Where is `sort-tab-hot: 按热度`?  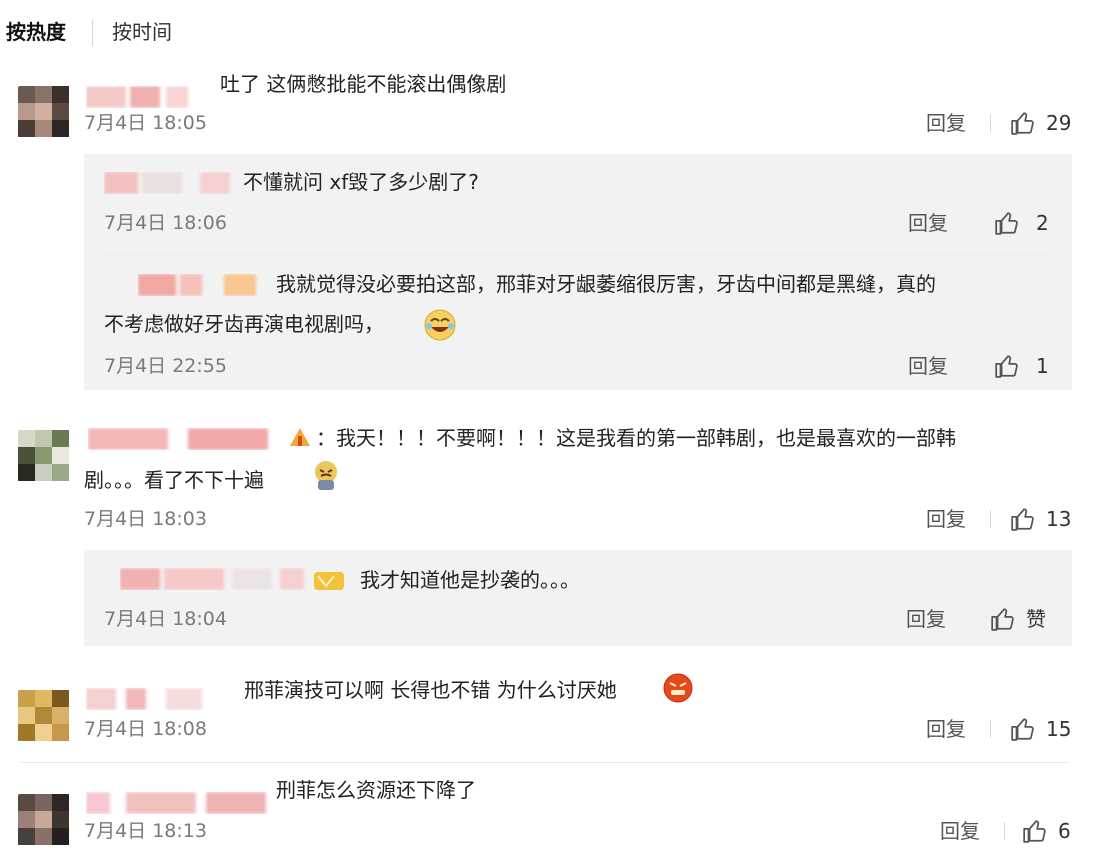 sort-tab-hot: 按热度 is located at coordinates (36, 32).